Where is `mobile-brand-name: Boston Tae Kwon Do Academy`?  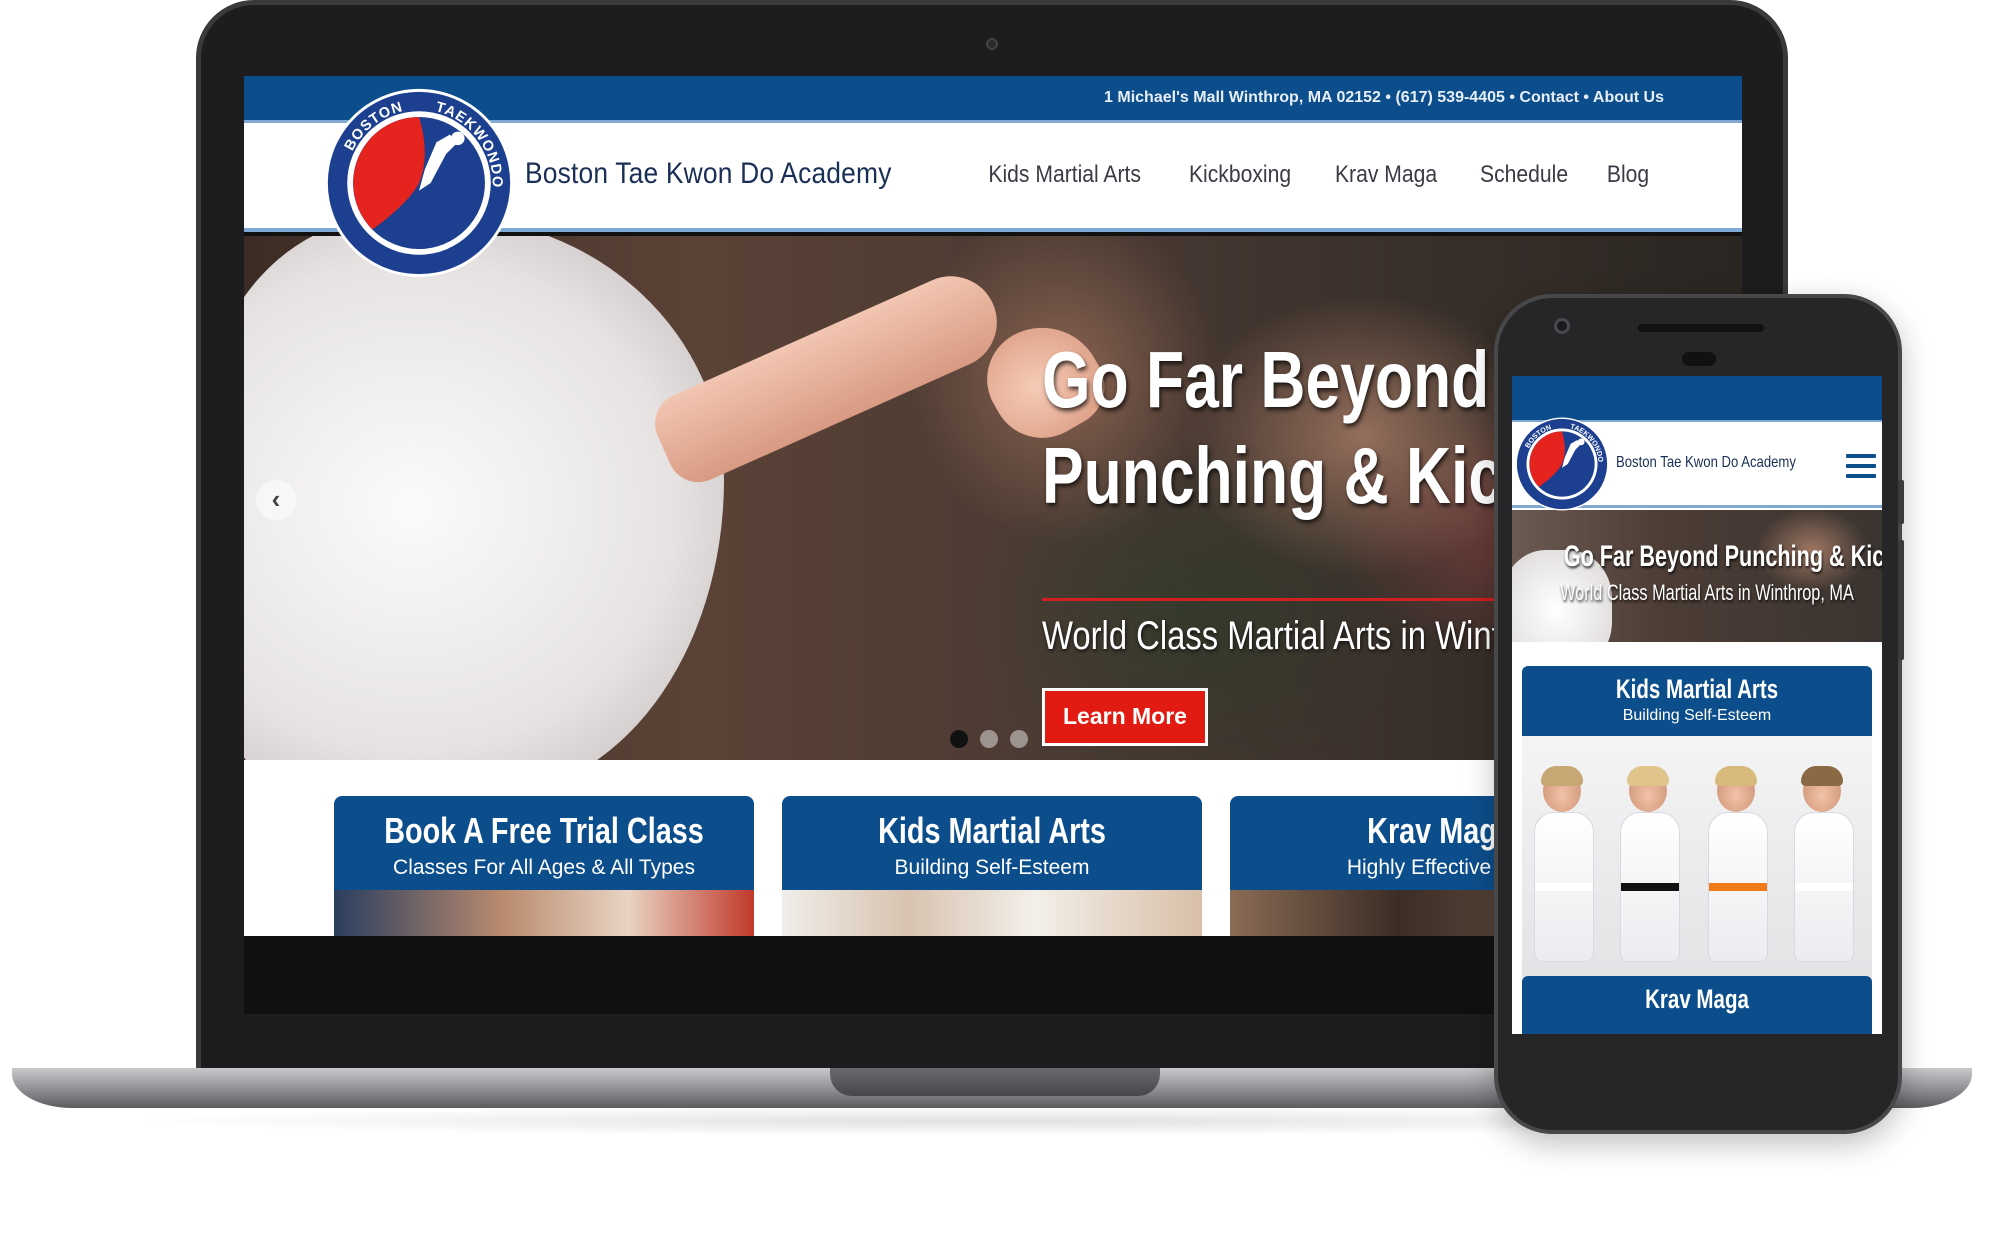
mobile-brand-name: Boston Tae Kwon Do Academy is located at coordinates (1706, 463).